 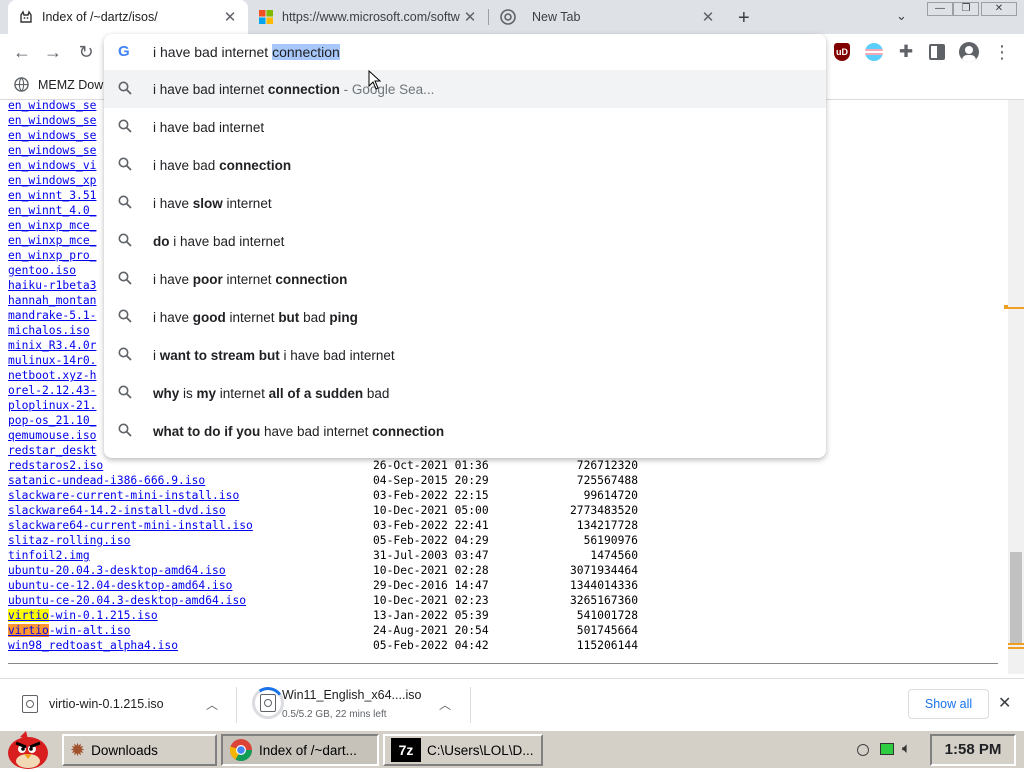 I want to click on network-icon, so click(x=887, y=749).